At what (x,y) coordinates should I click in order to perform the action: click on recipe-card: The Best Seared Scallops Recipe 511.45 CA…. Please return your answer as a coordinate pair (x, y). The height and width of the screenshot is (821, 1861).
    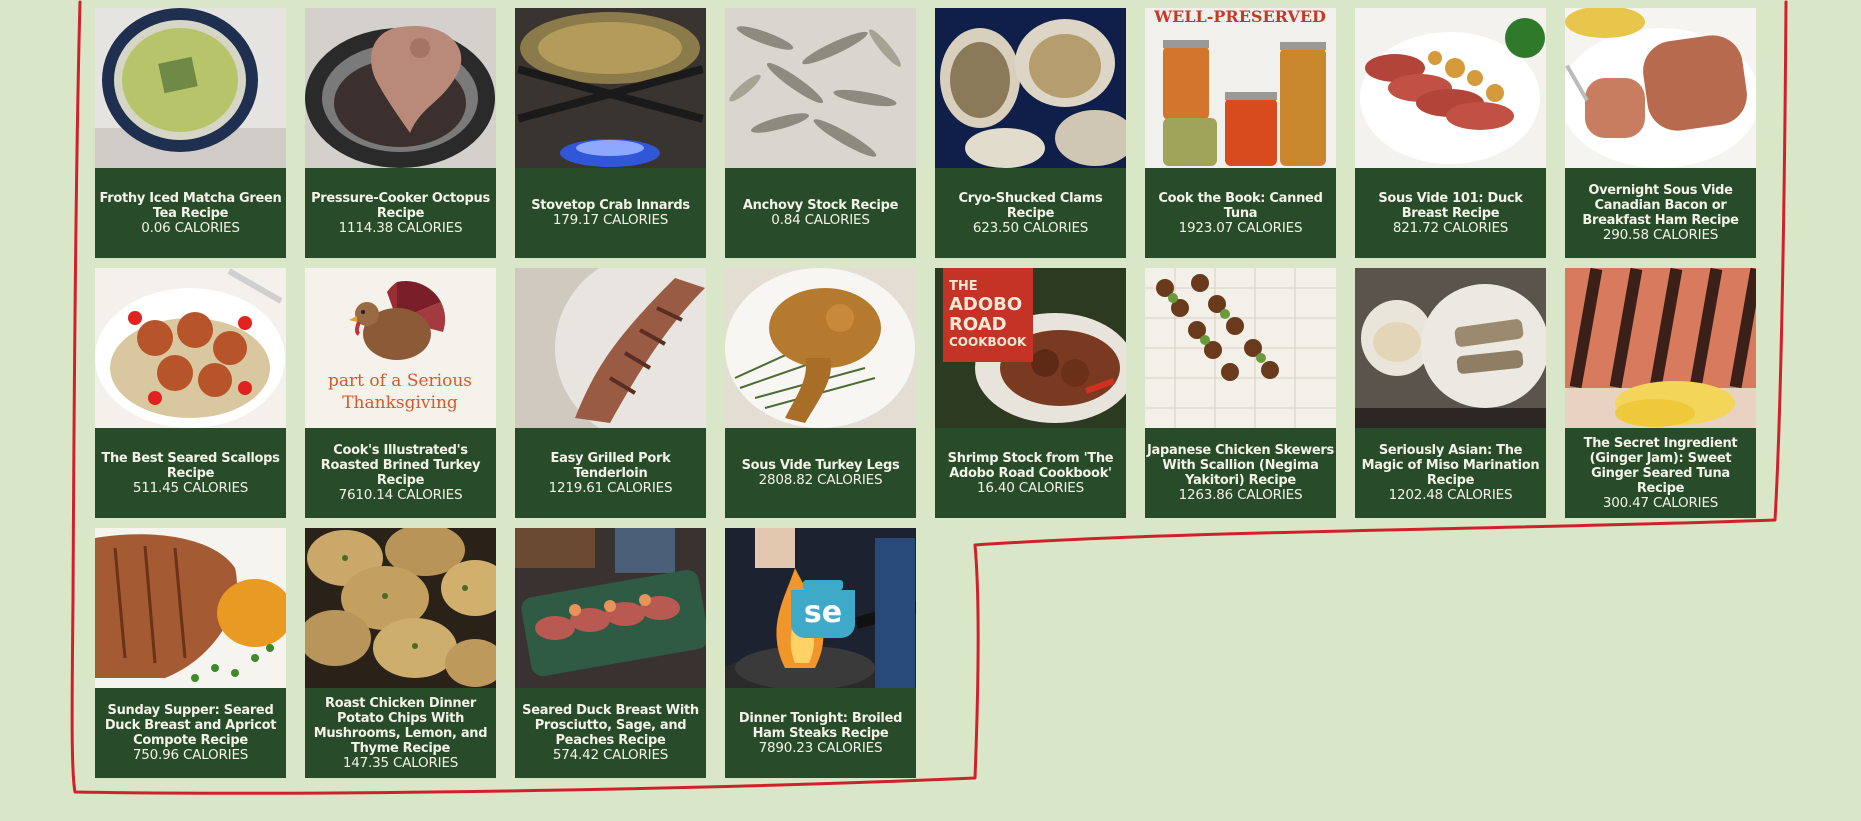
    Looking at the image, I should click on (190, 393).